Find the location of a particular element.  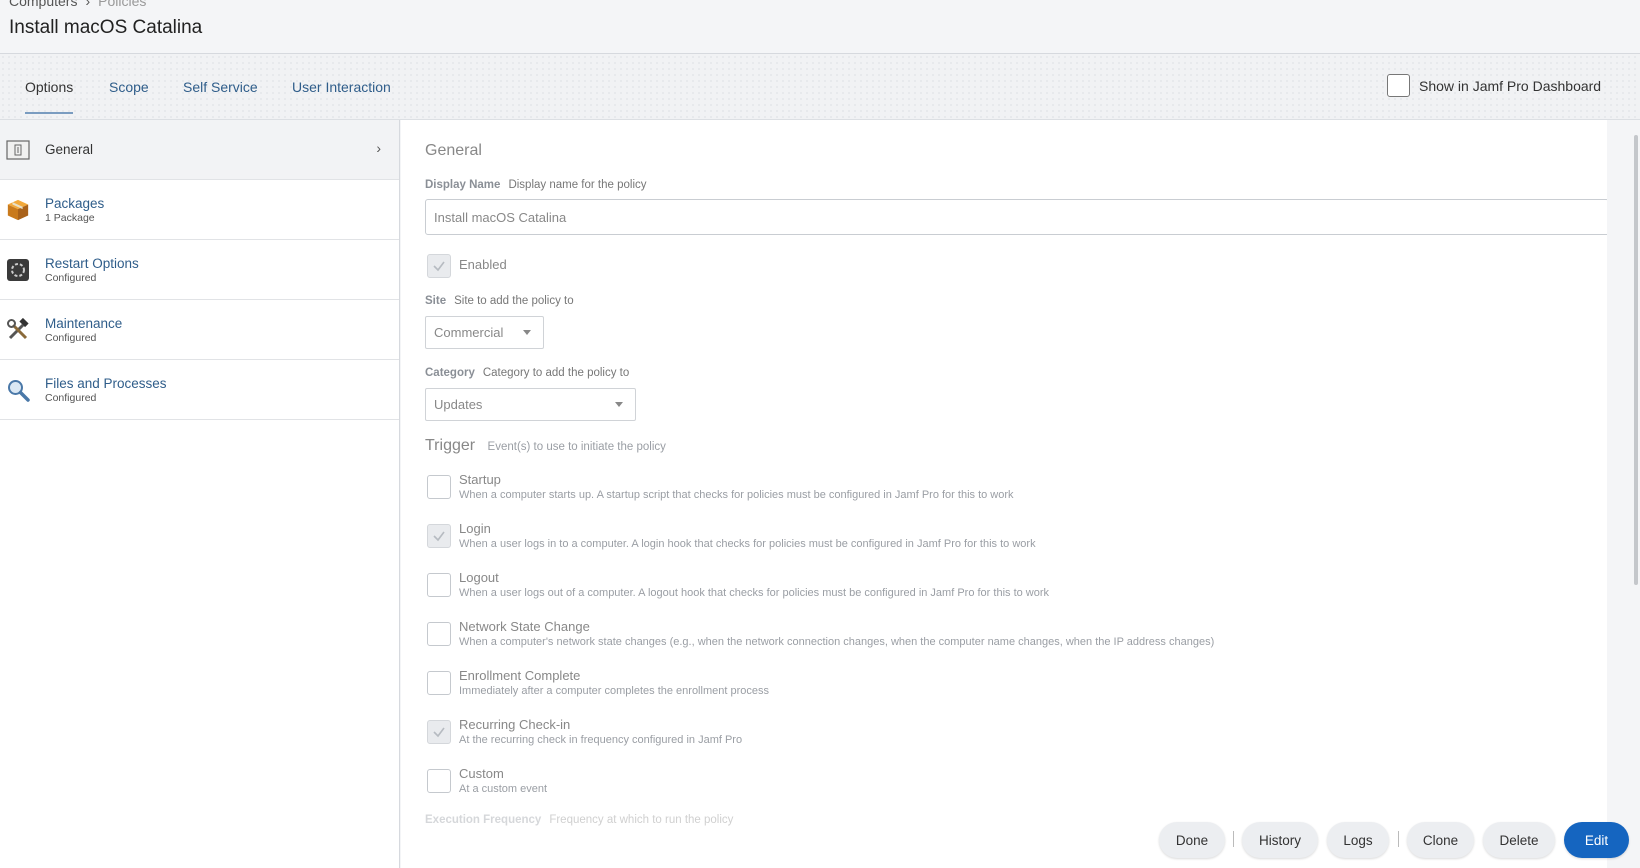

show-in-dashboard-toggle: Show in Jamf Pro Dashboard is located at coordinates (1494, 85).